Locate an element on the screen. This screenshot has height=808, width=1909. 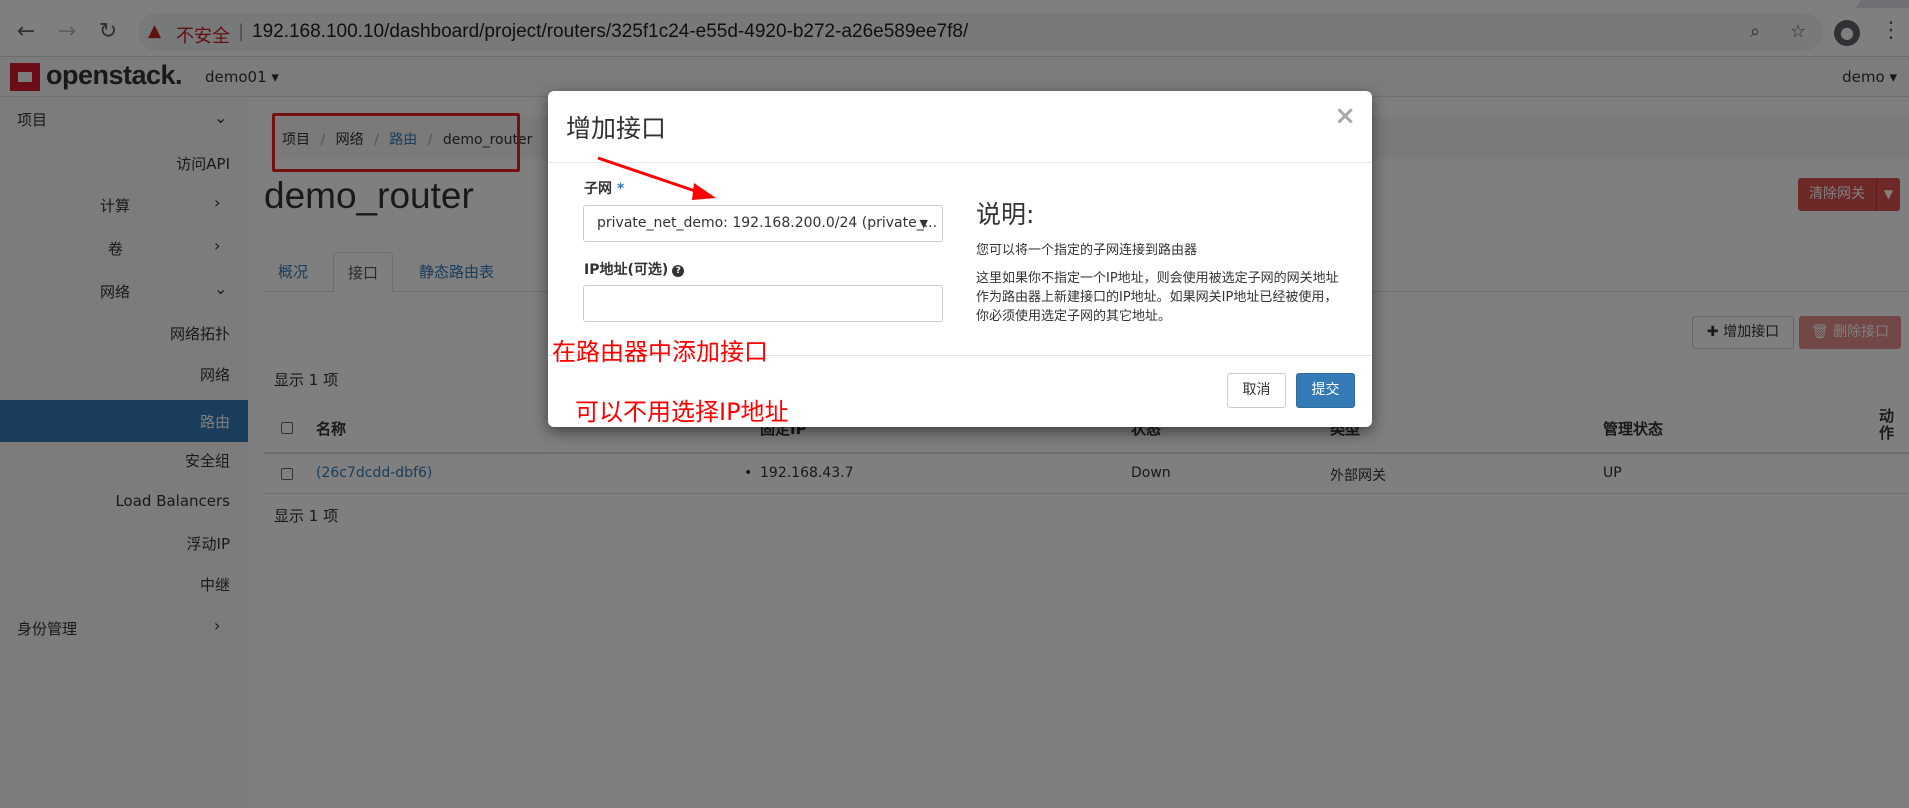
annotation-arrow is located at coordinates (656, 178).